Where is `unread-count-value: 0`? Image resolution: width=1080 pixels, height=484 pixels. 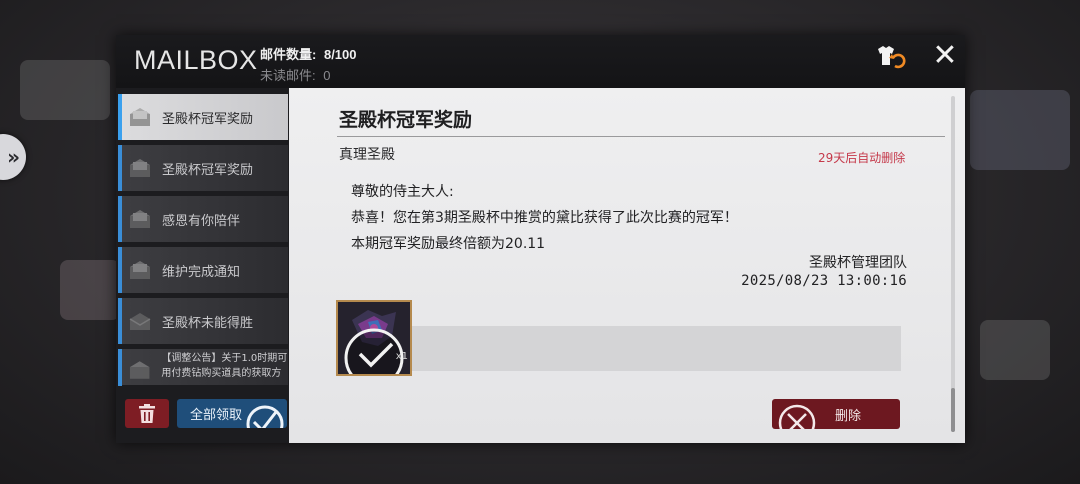 unread-count-value: 0 is located at coordinates (327, 75).